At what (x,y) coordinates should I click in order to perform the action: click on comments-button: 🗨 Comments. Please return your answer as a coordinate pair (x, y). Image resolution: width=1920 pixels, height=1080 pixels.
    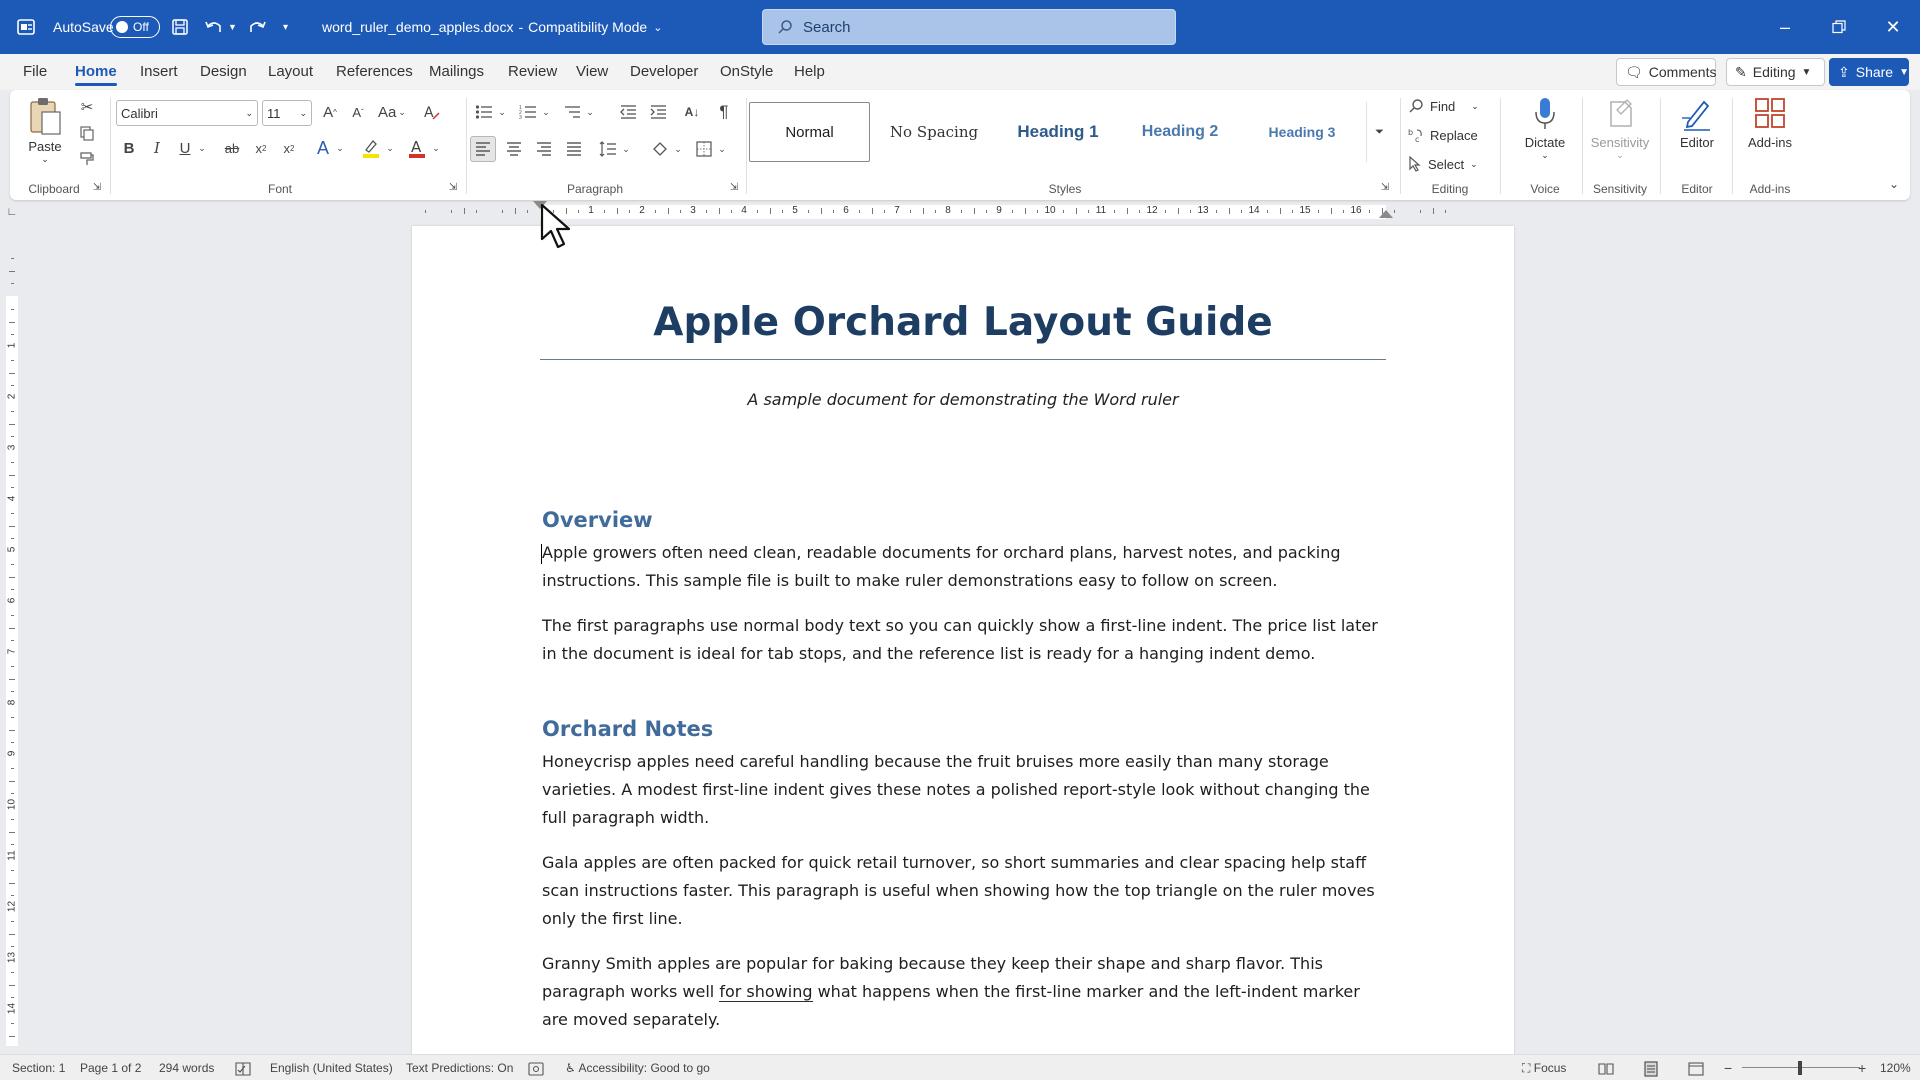
    Looking at the image, I should click on (1666, 72).